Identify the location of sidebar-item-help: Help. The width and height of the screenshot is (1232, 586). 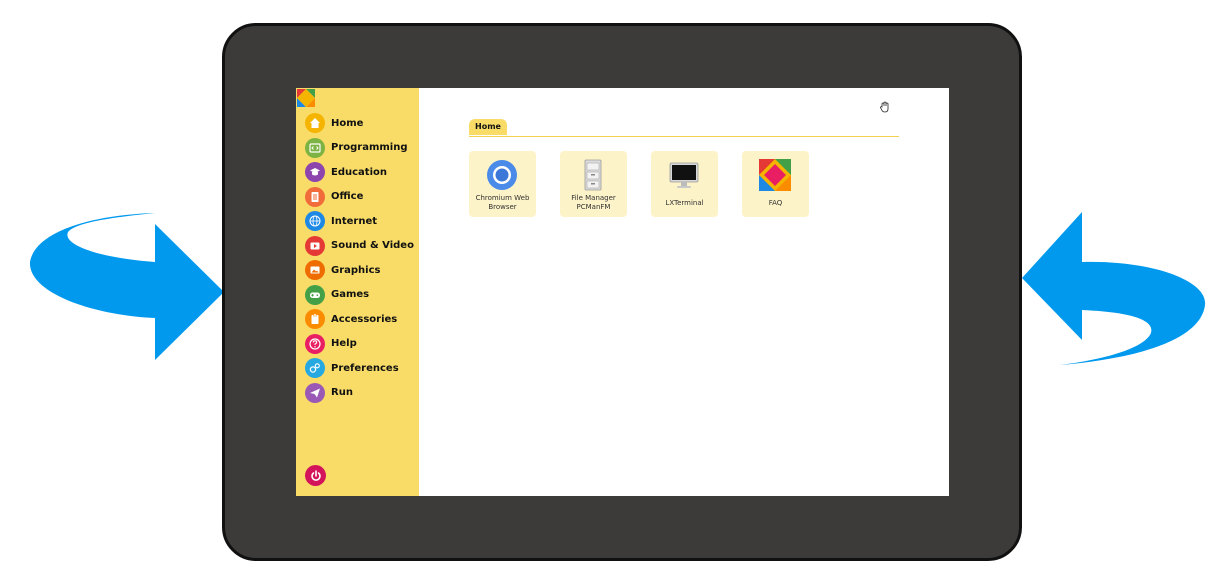
(359, 344).